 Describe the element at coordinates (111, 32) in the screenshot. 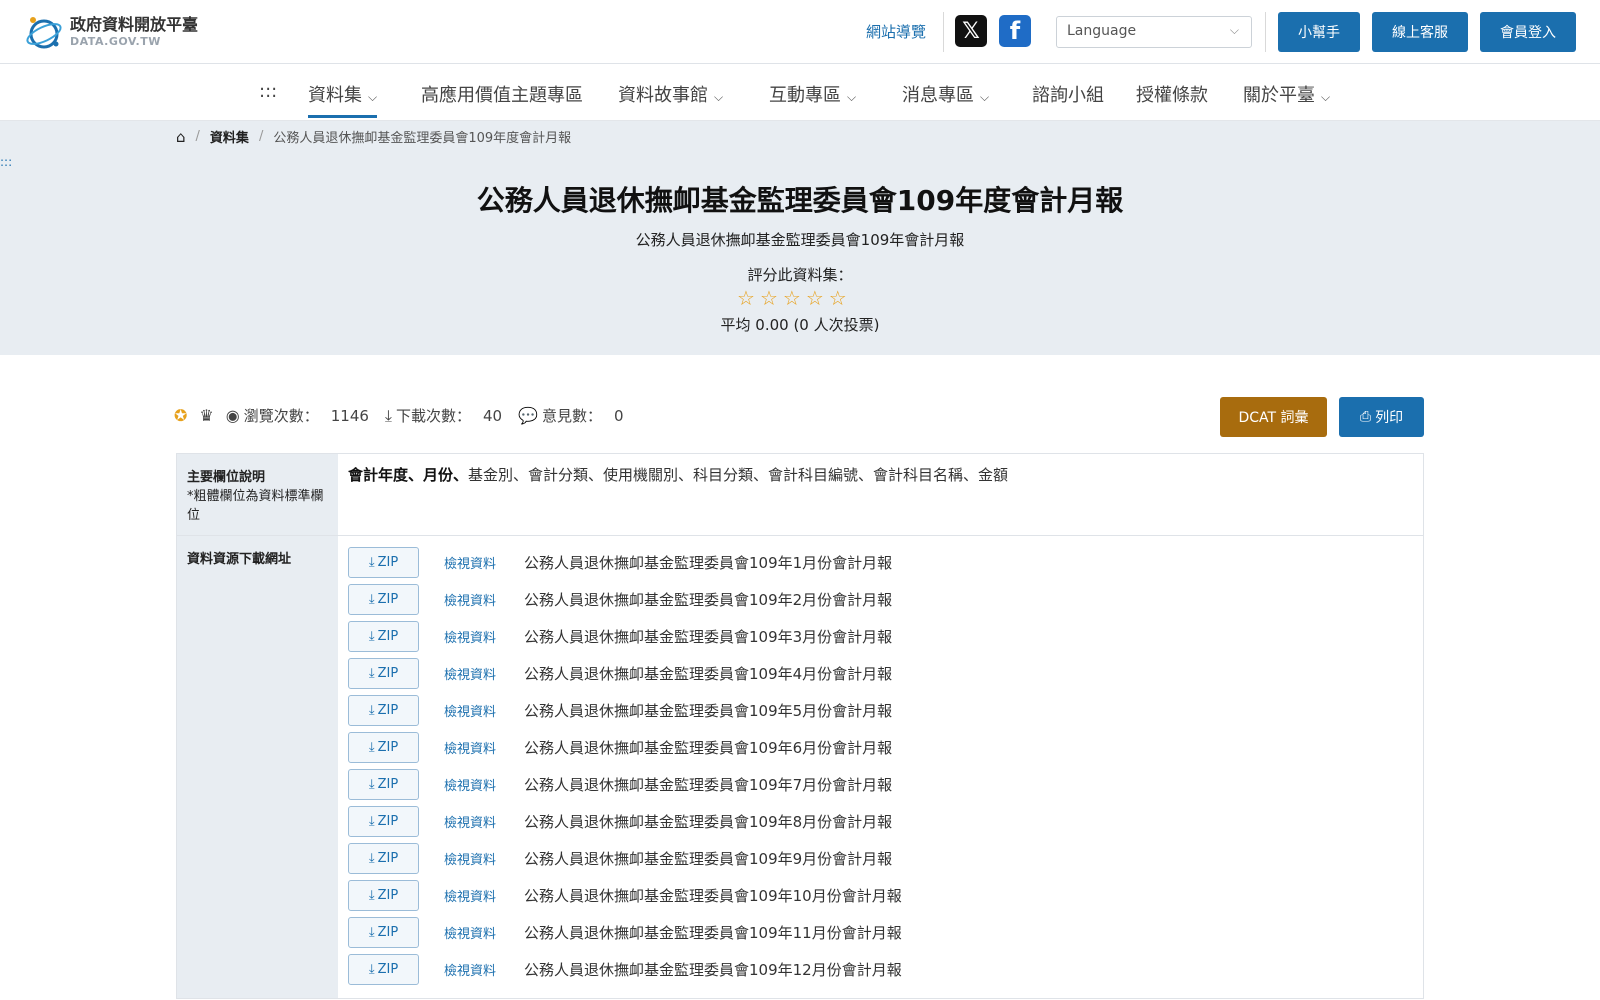

I see `site-logo: 政府資料開放平臺 DATA.GOV.TW` at that location.